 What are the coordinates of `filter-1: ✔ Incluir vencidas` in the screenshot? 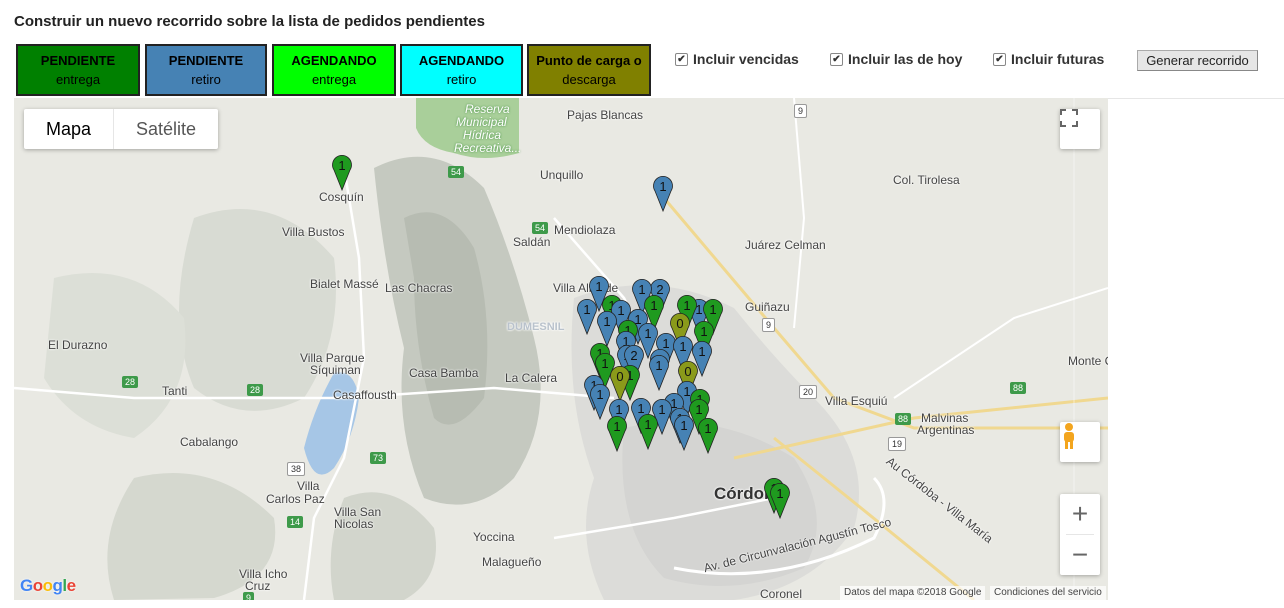 It's located at (737, 59).